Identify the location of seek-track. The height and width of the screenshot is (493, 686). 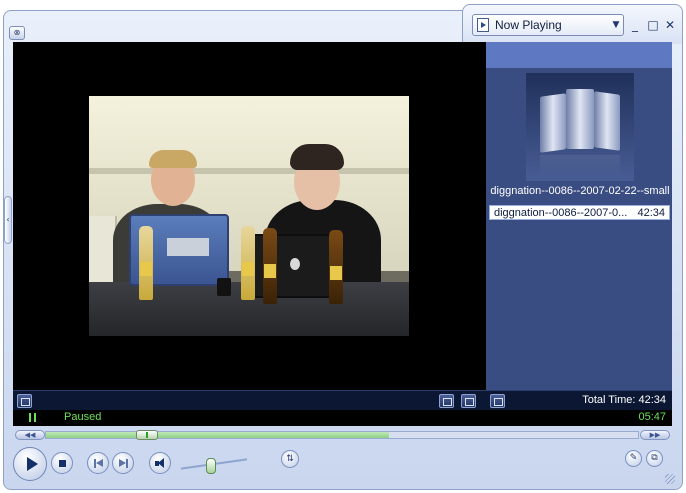
(342, 435).